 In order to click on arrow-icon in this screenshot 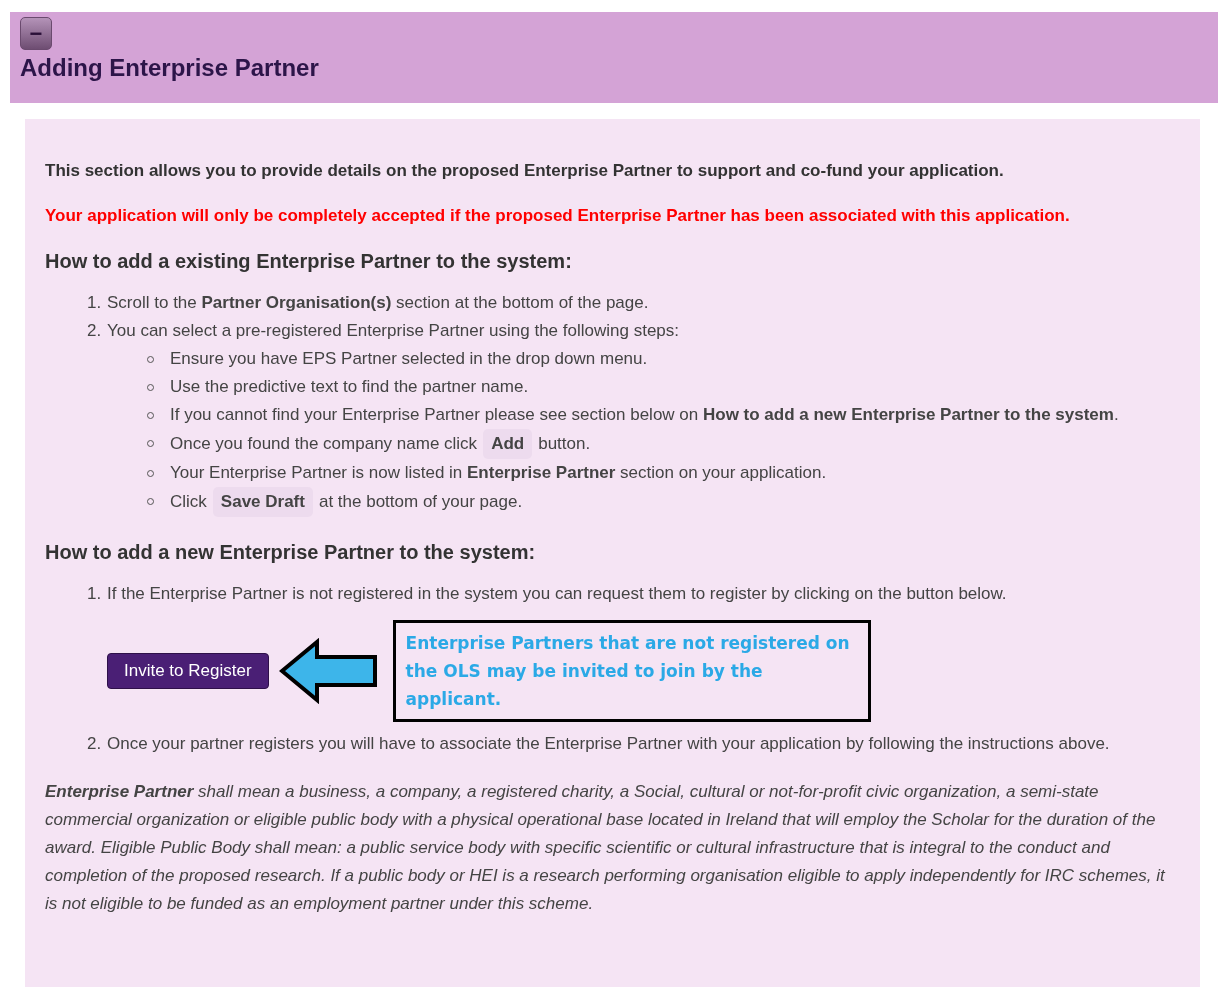, I will do `click(328, 671)`.